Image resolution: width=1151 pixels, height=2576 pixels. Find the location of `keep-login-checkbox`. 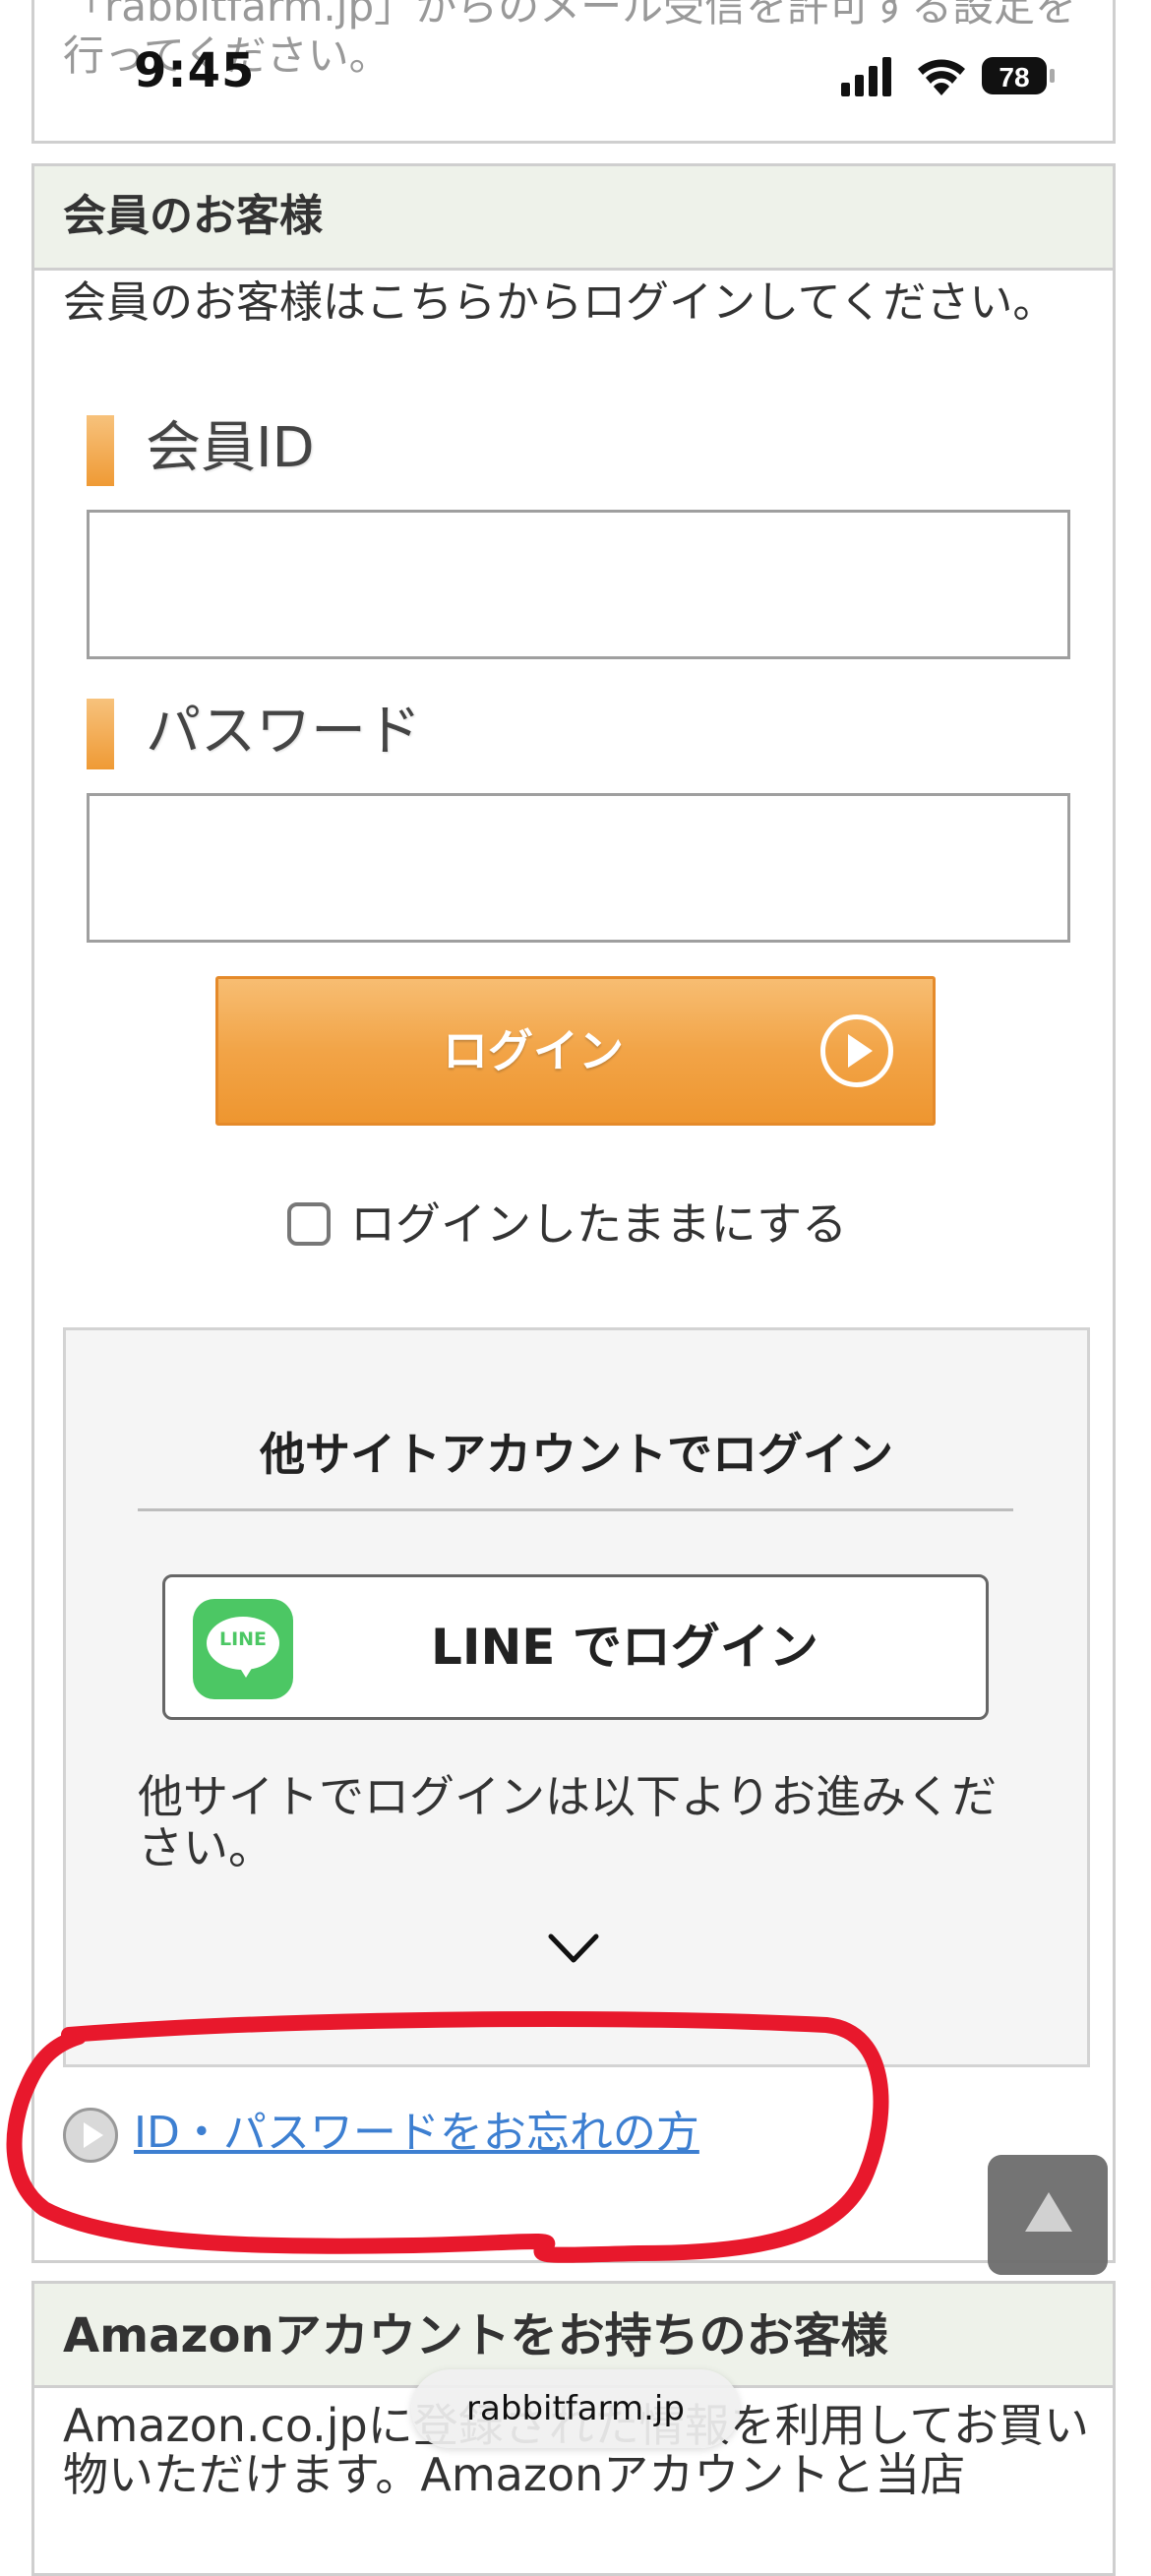

keep-login-checkbox is located at coordinates (309, 1224).